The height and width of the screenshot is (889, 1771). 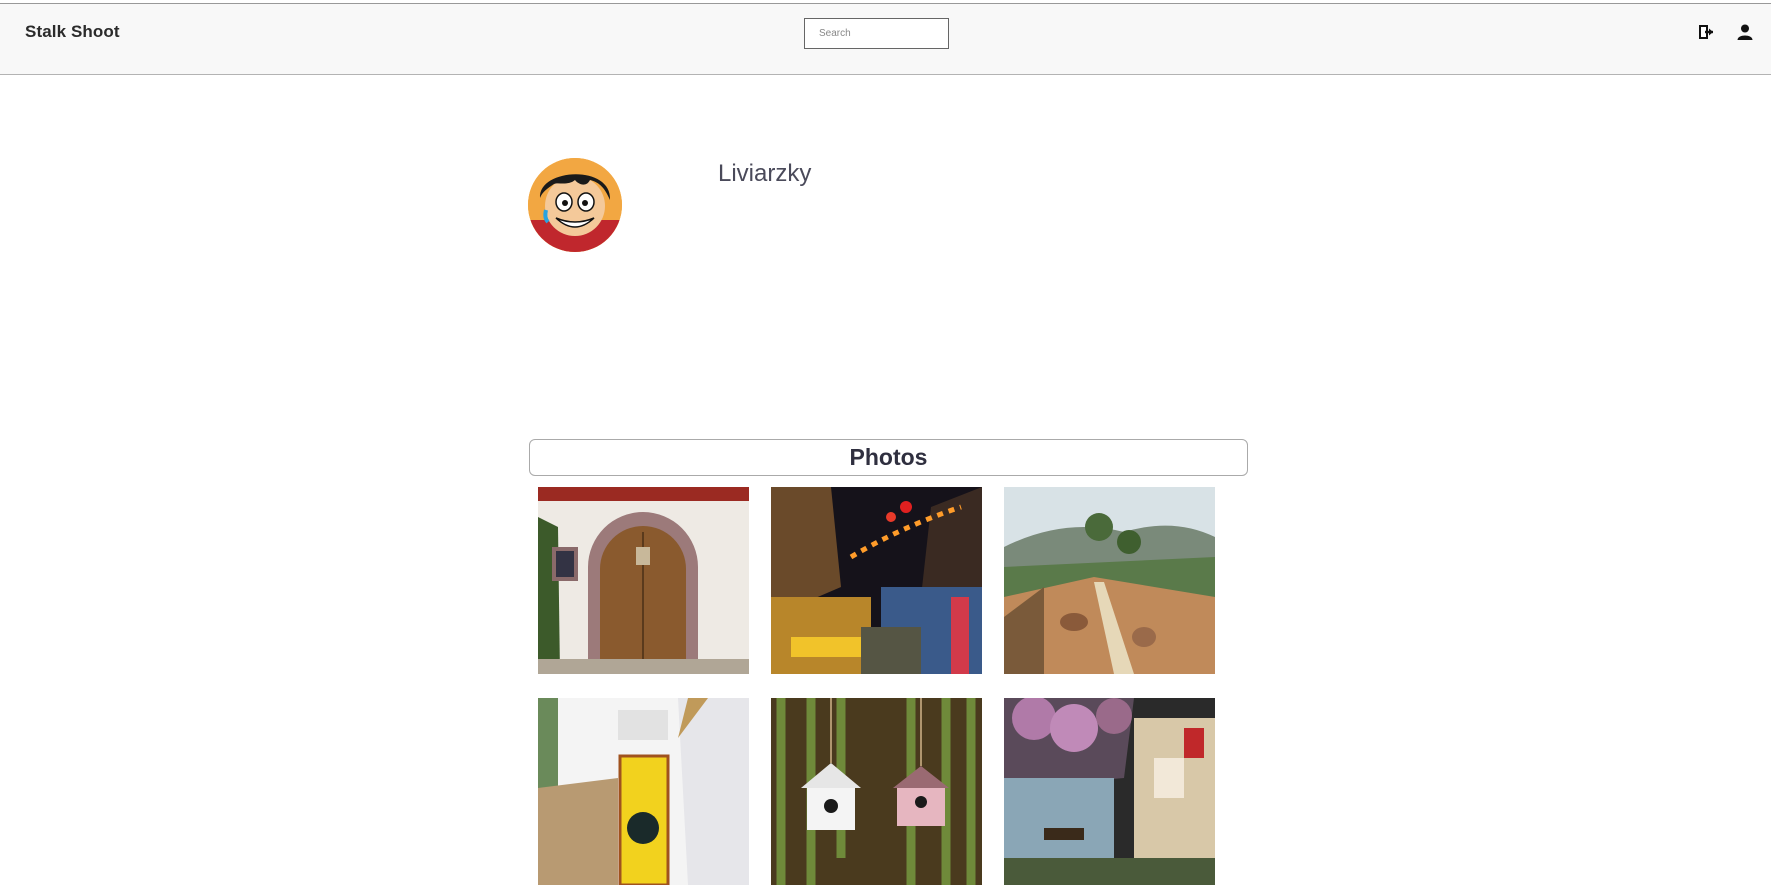 What do you see at coordinates (876, 791) in the screenshot?
I see `photo-birdhouses` at bounding box center [876, 791].